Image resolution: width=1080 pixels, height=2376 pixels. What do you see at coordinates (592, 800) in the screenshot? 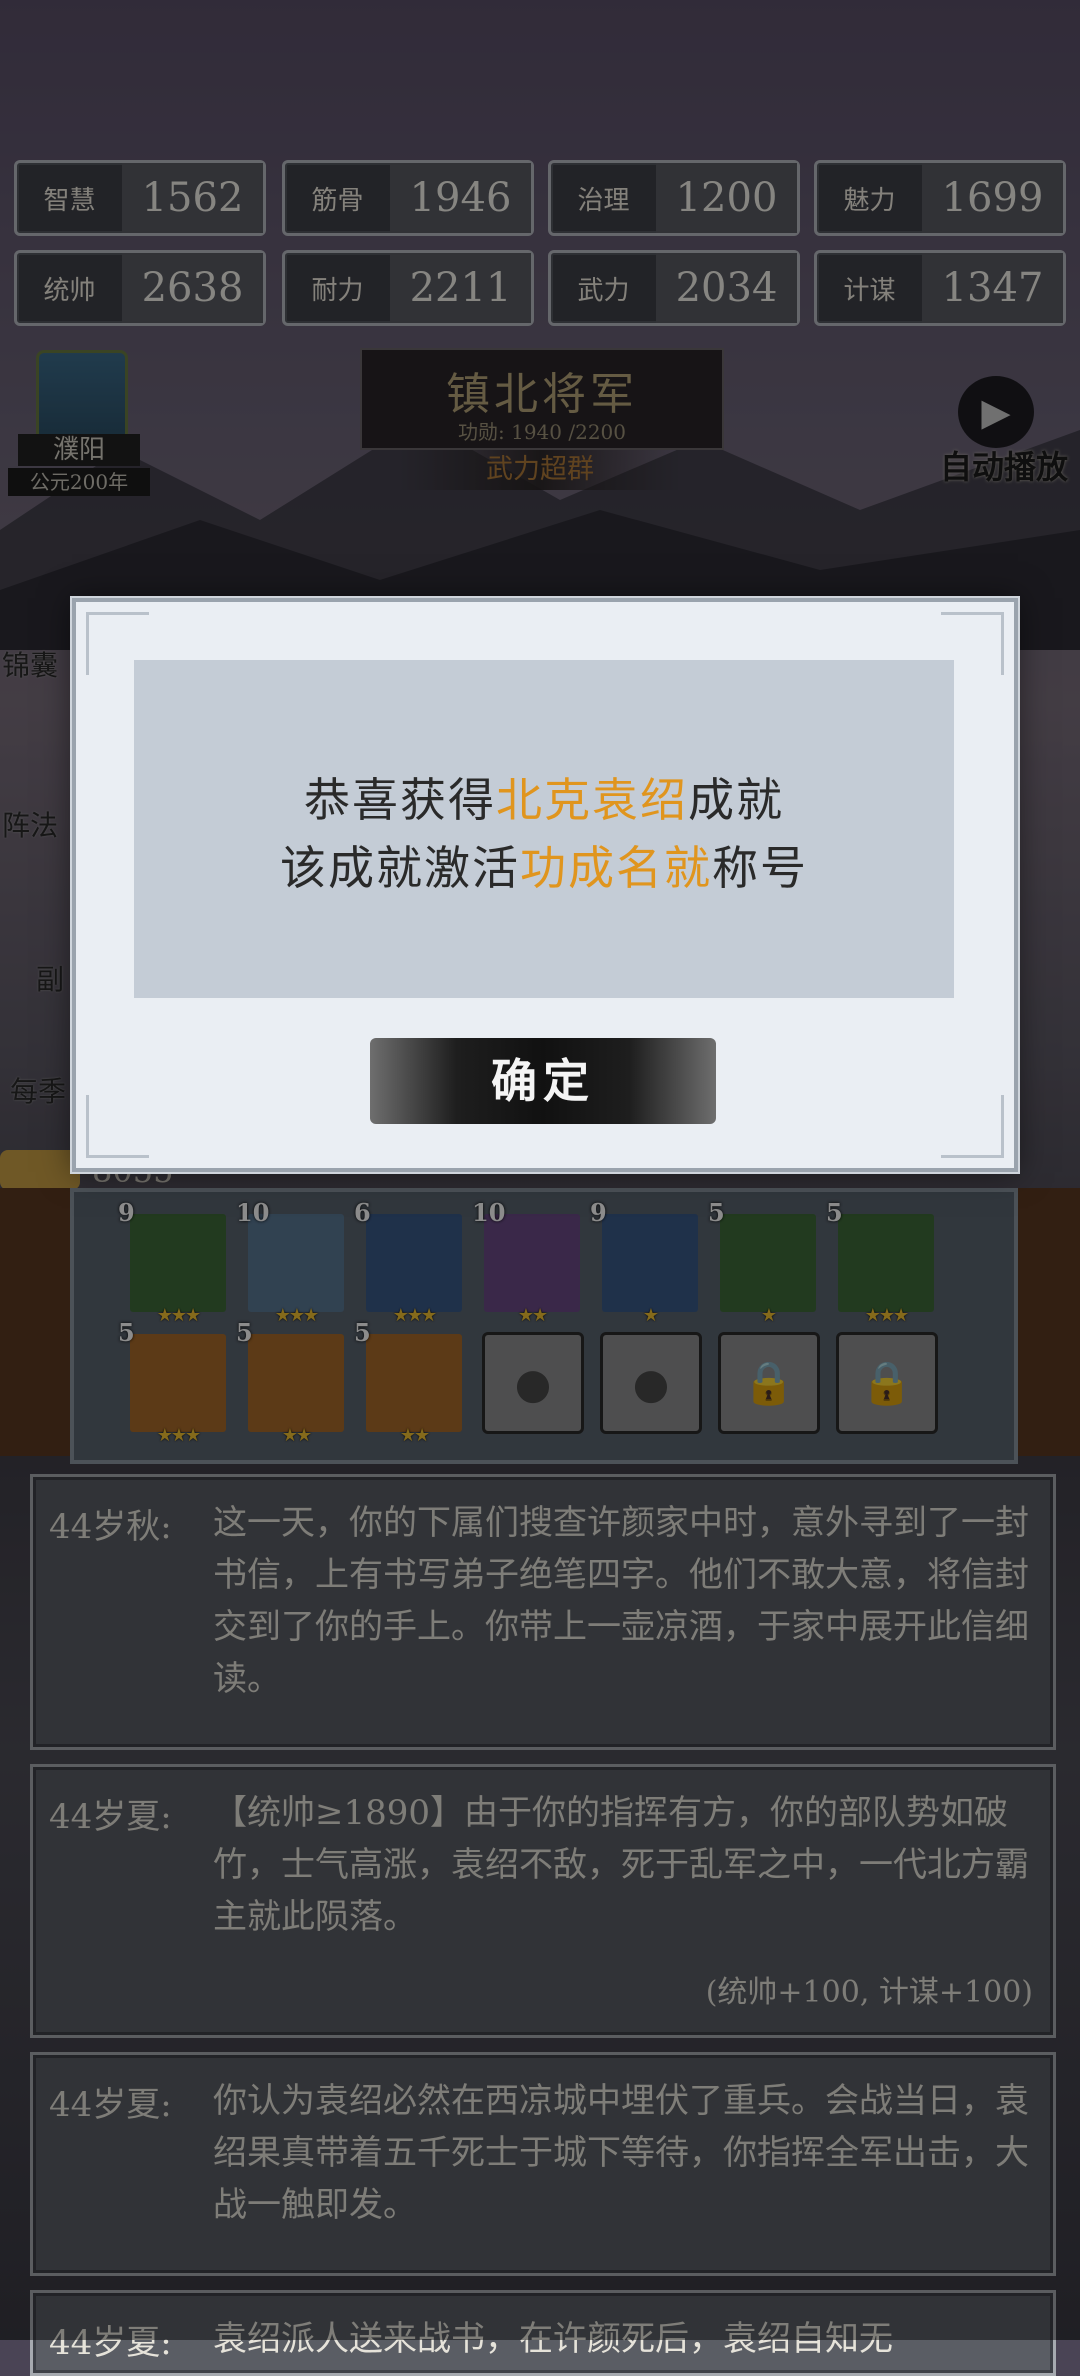
I see `achievement-name: 北克袁绍` at bounding box center [592, 800].